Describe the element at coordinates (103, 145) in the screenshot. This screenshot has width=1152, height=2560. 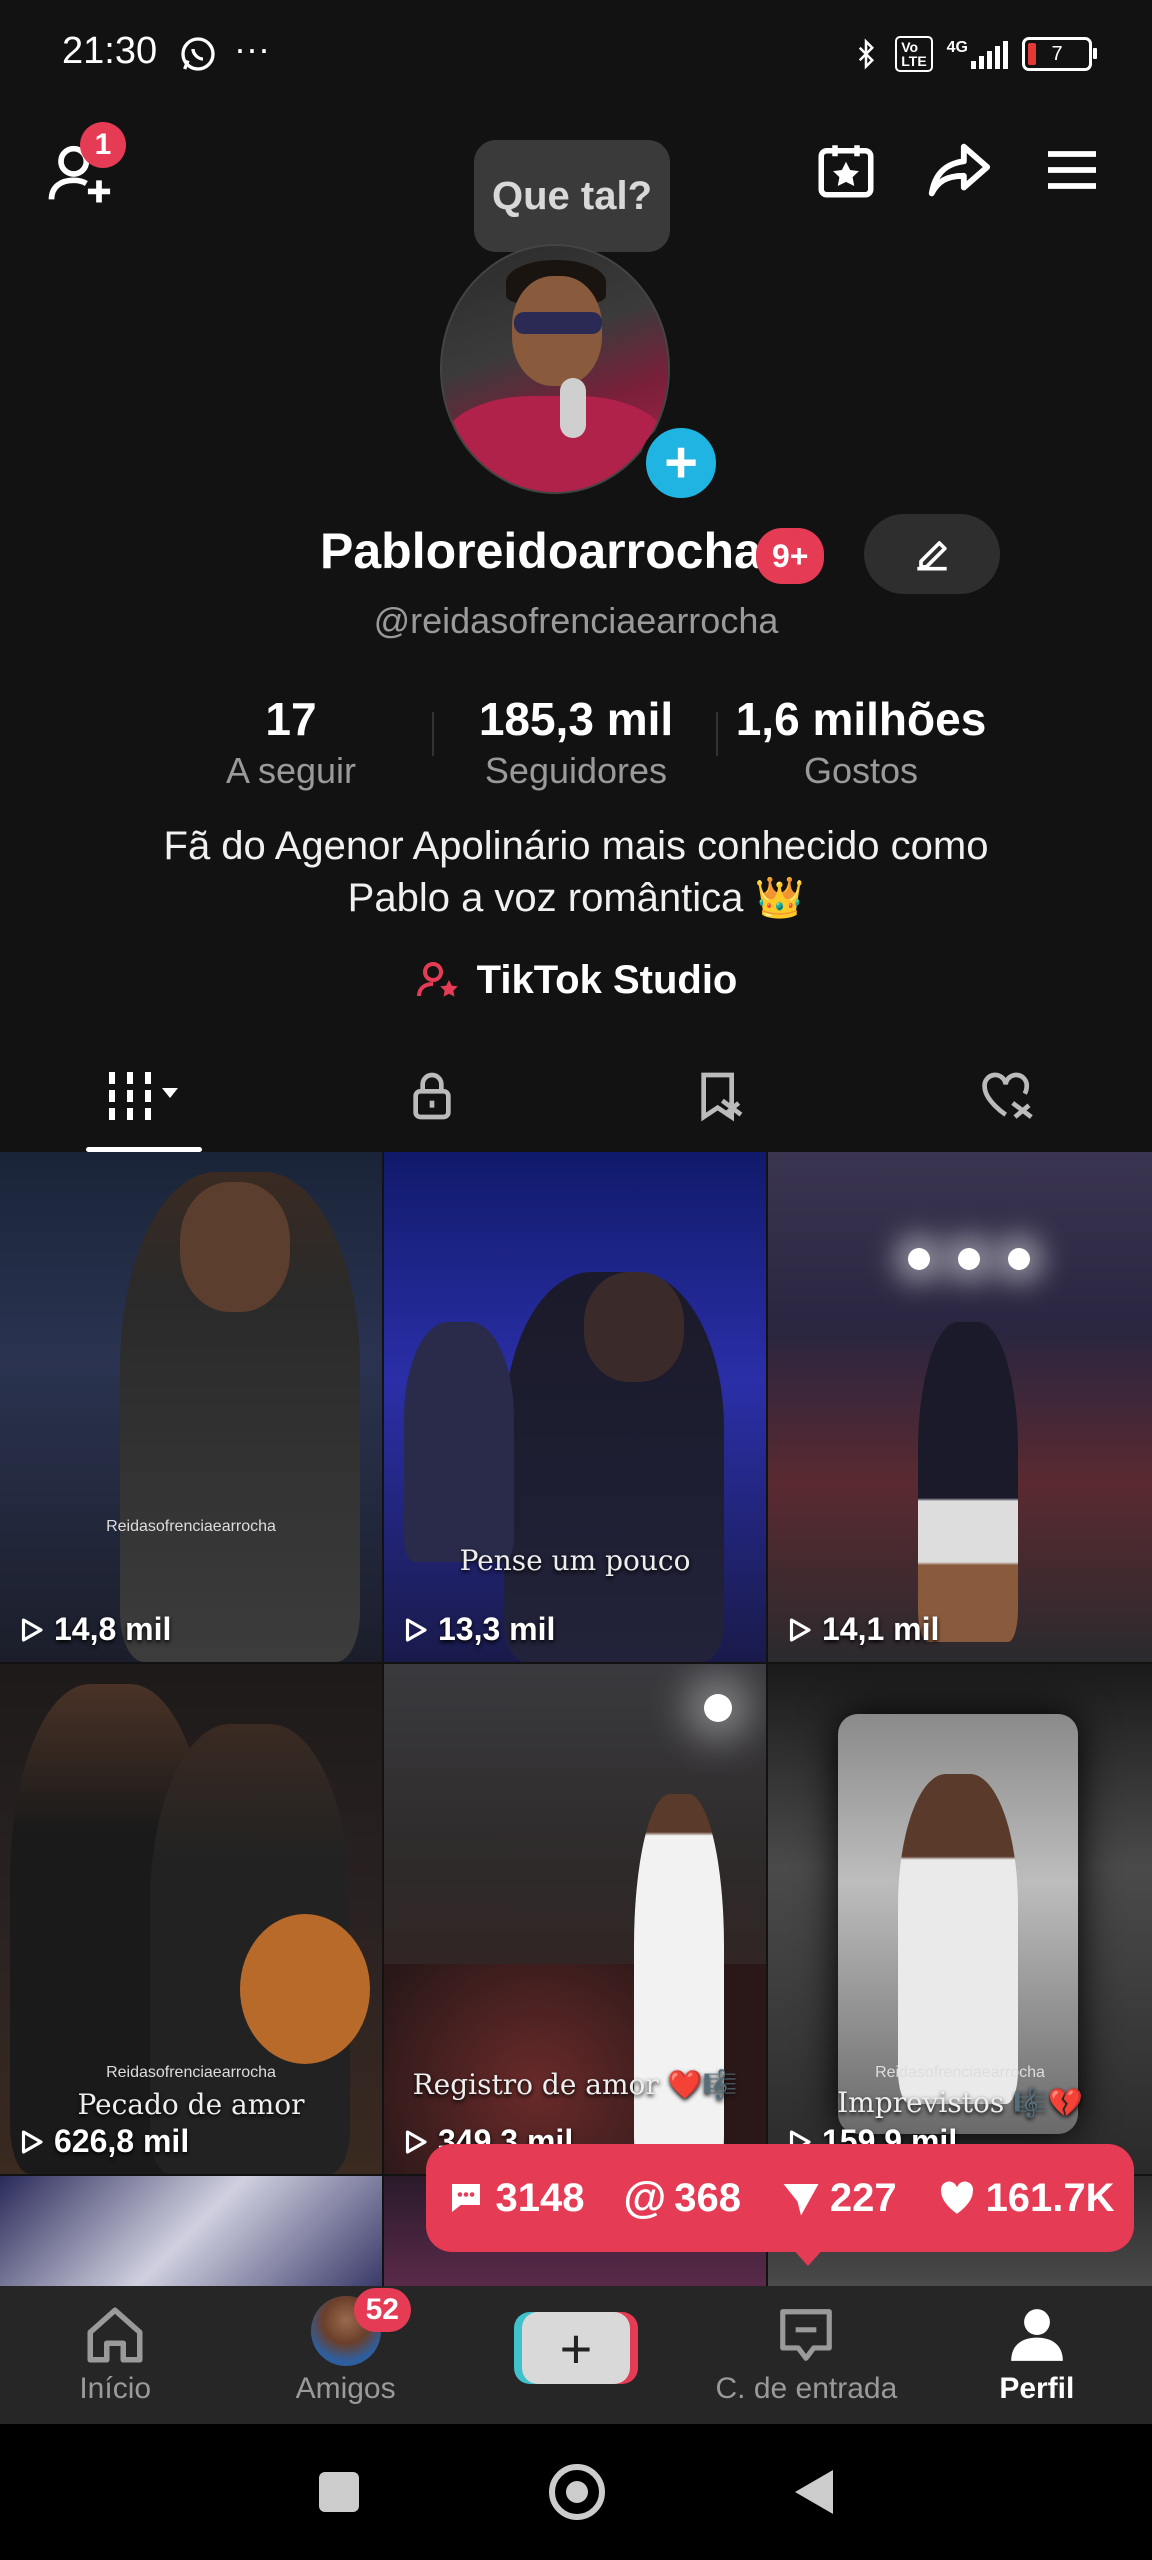
I see `notification-badge: 1` at that location.